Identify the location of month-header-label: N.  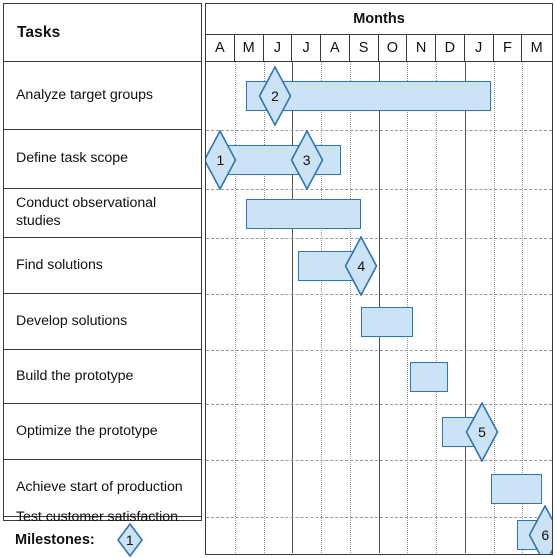
(421, 48).